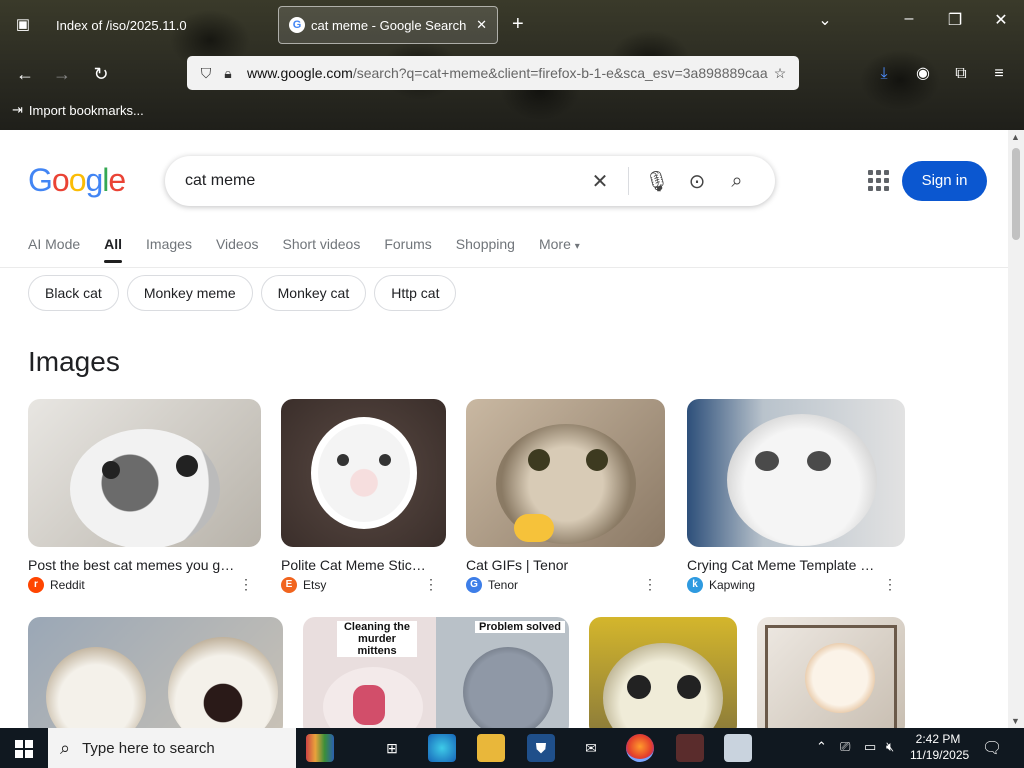 The image size is (1024, 768). Describe the element at coordinates (24, 748) in the screenshot. I see `windows-start-icon` at that location.